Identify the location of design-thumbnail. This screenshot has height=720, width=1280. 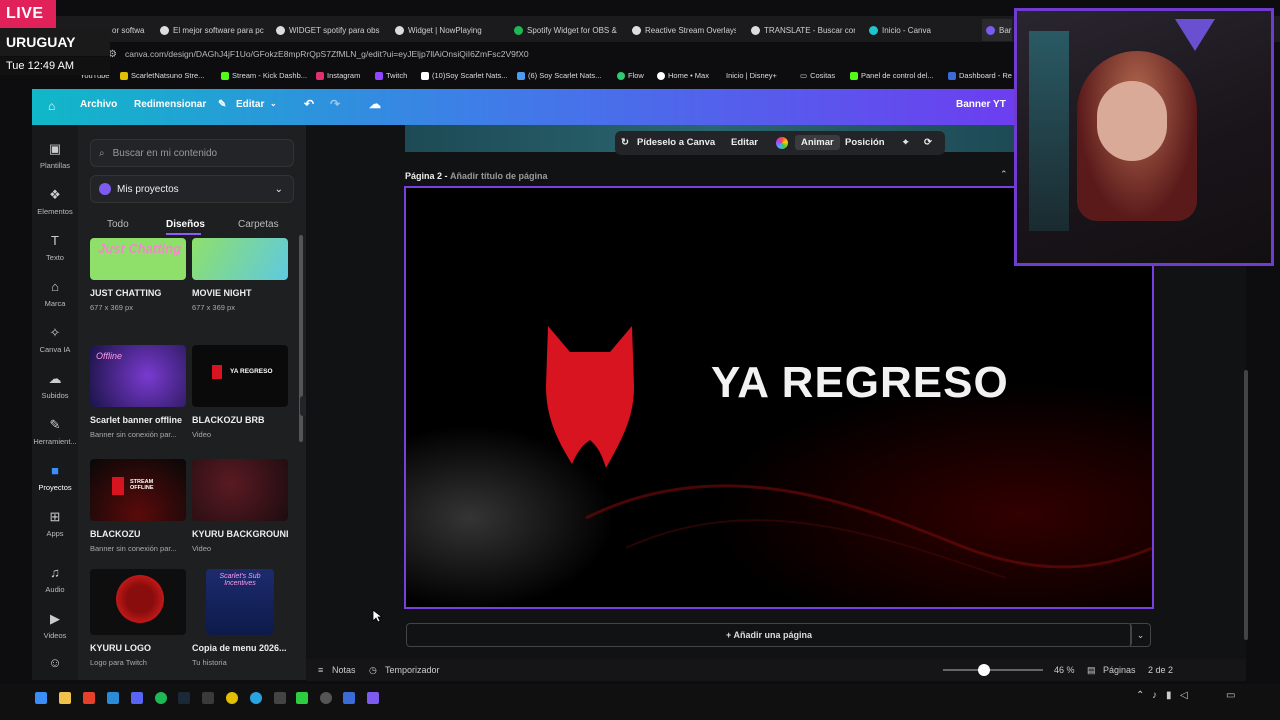
(138, 602).